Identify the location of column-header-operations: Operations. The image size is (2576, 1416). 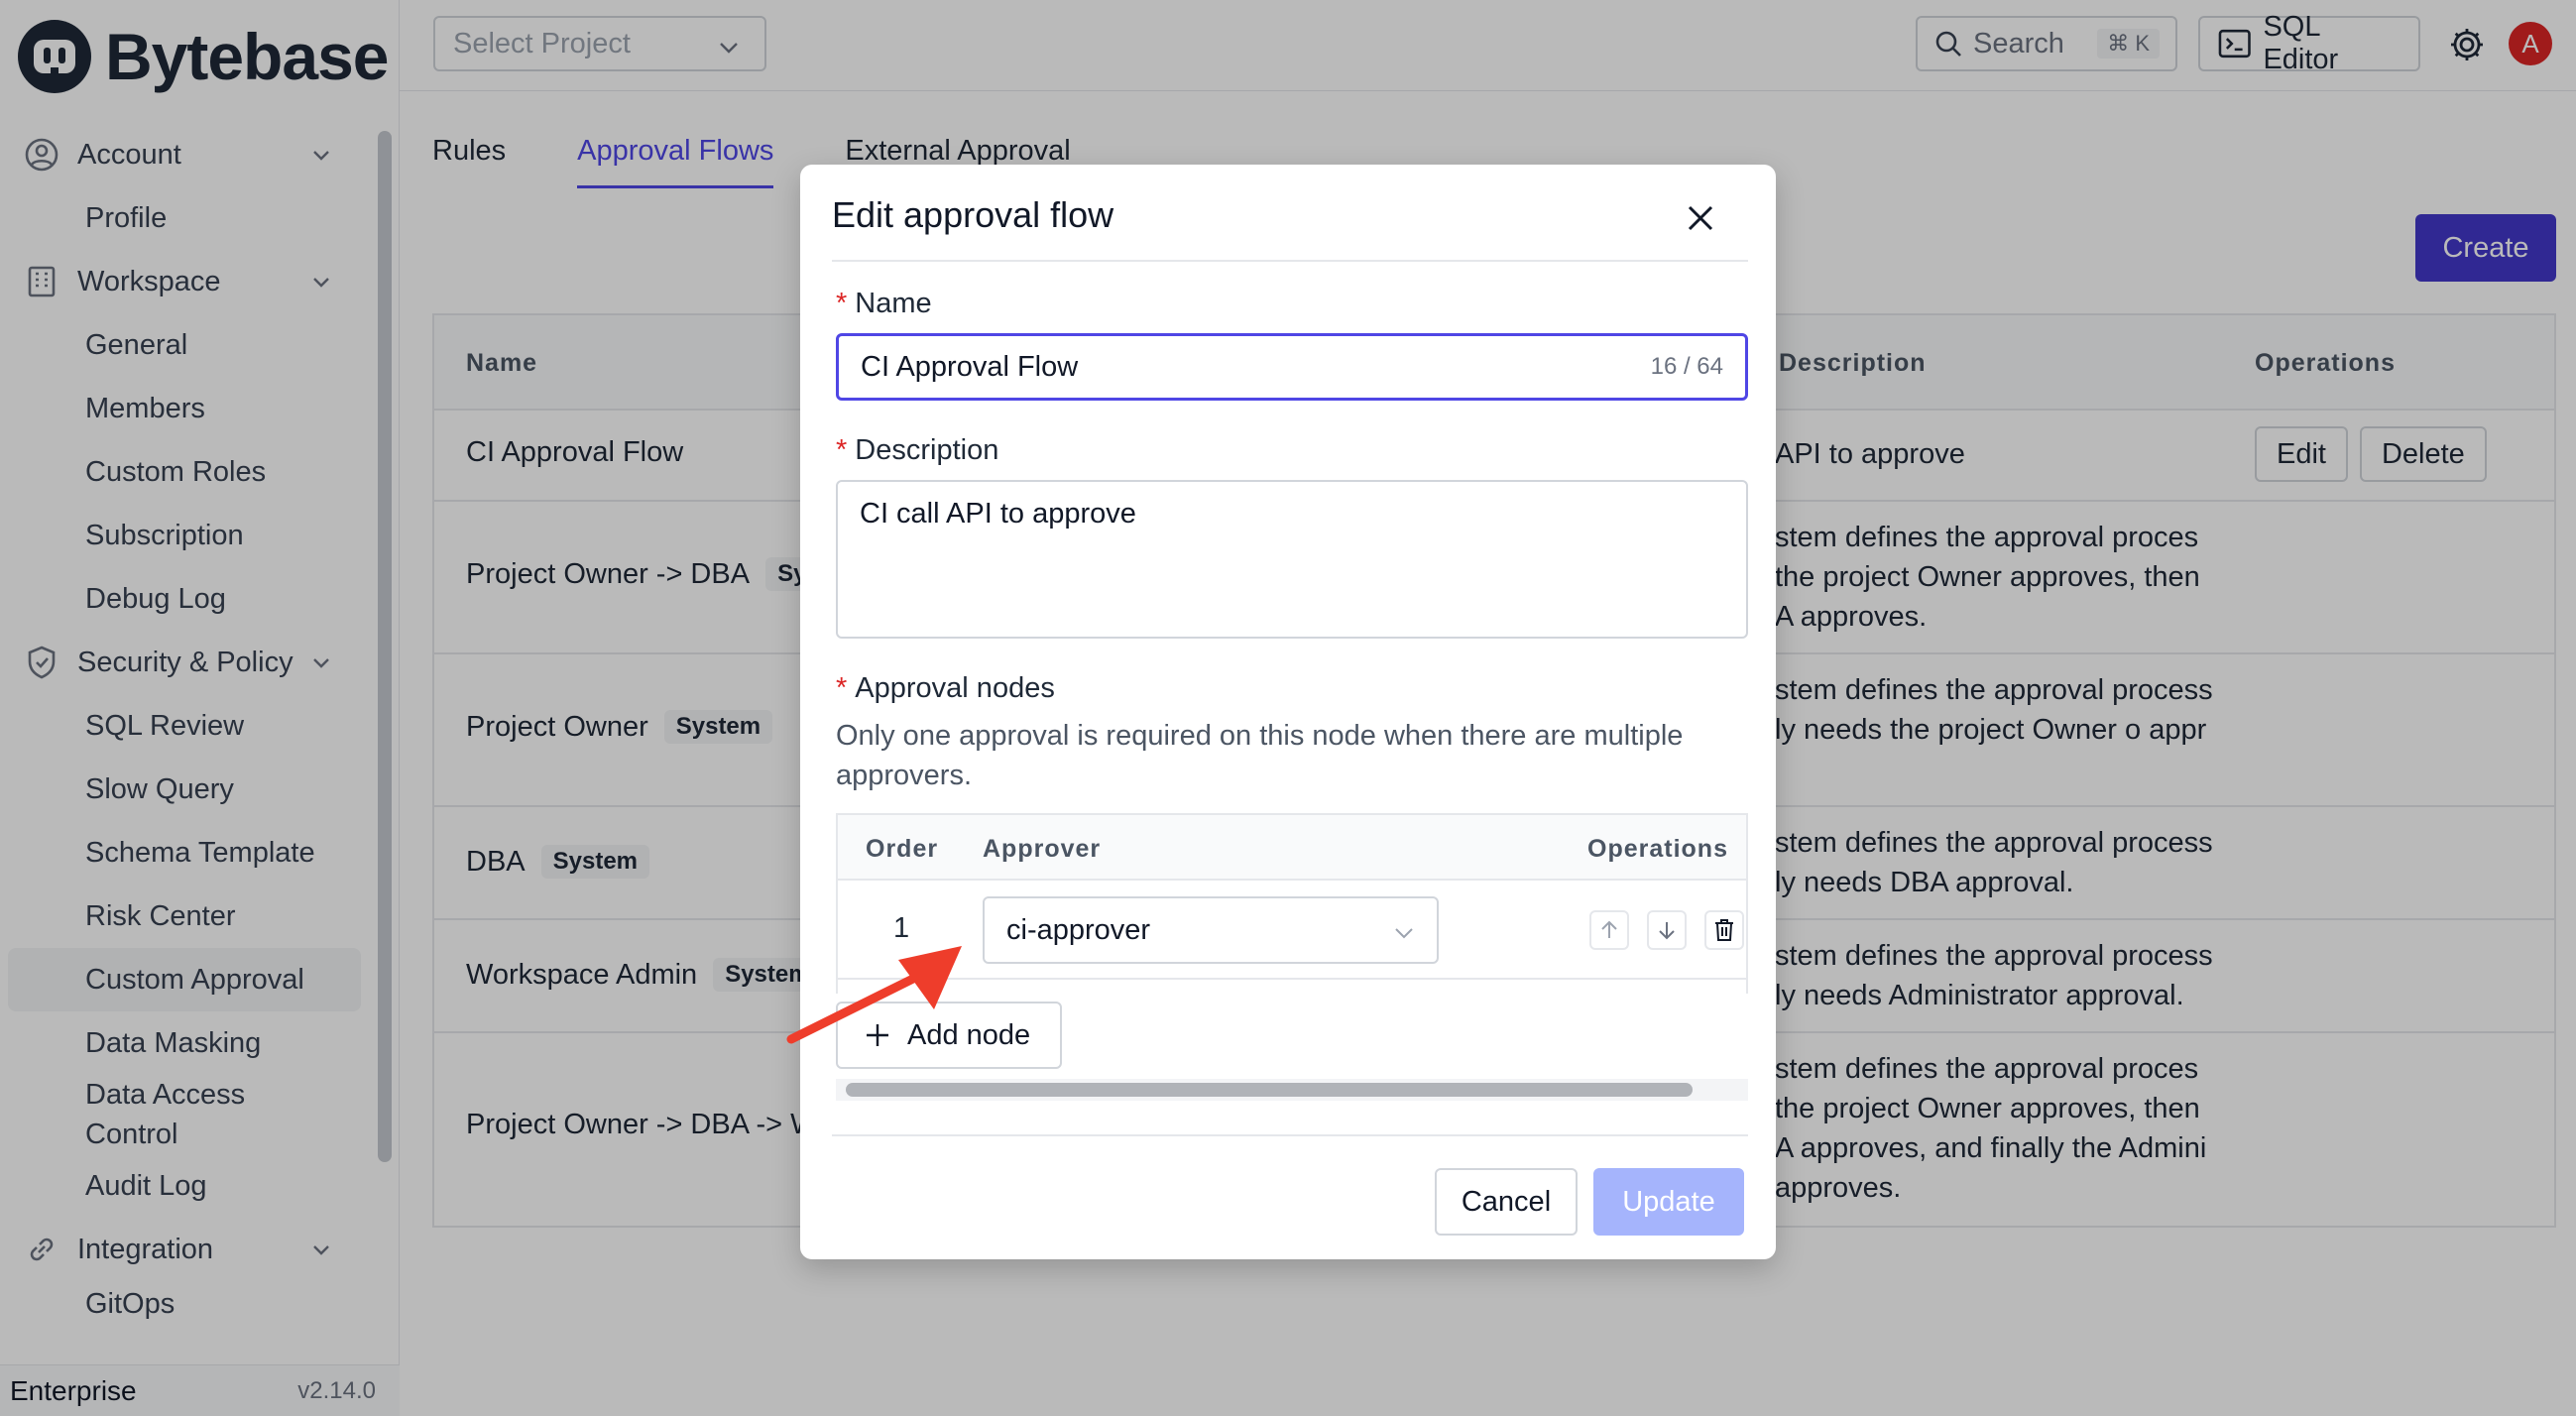
(1657, 849).